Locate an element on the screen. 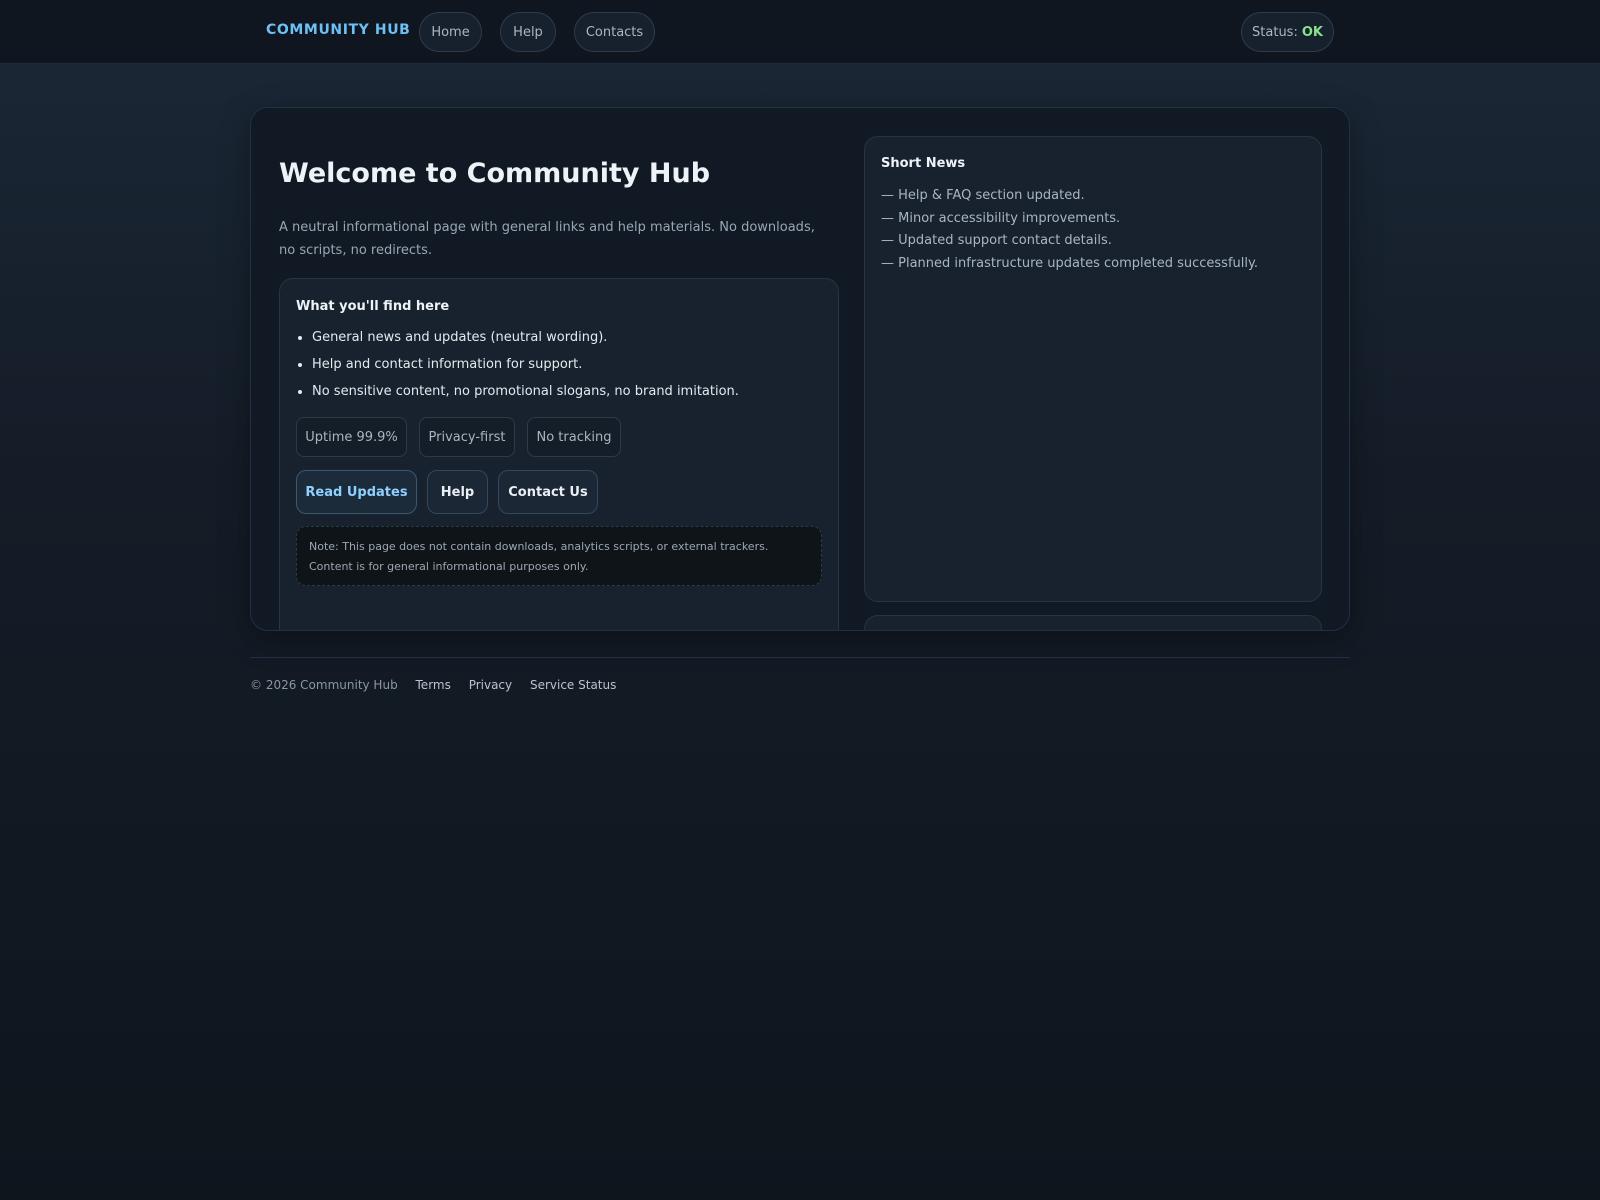 Image resolution: width=1600 pixels, height=1200 pixels. nav-help-link: Help is located at coordinates (528, 32).